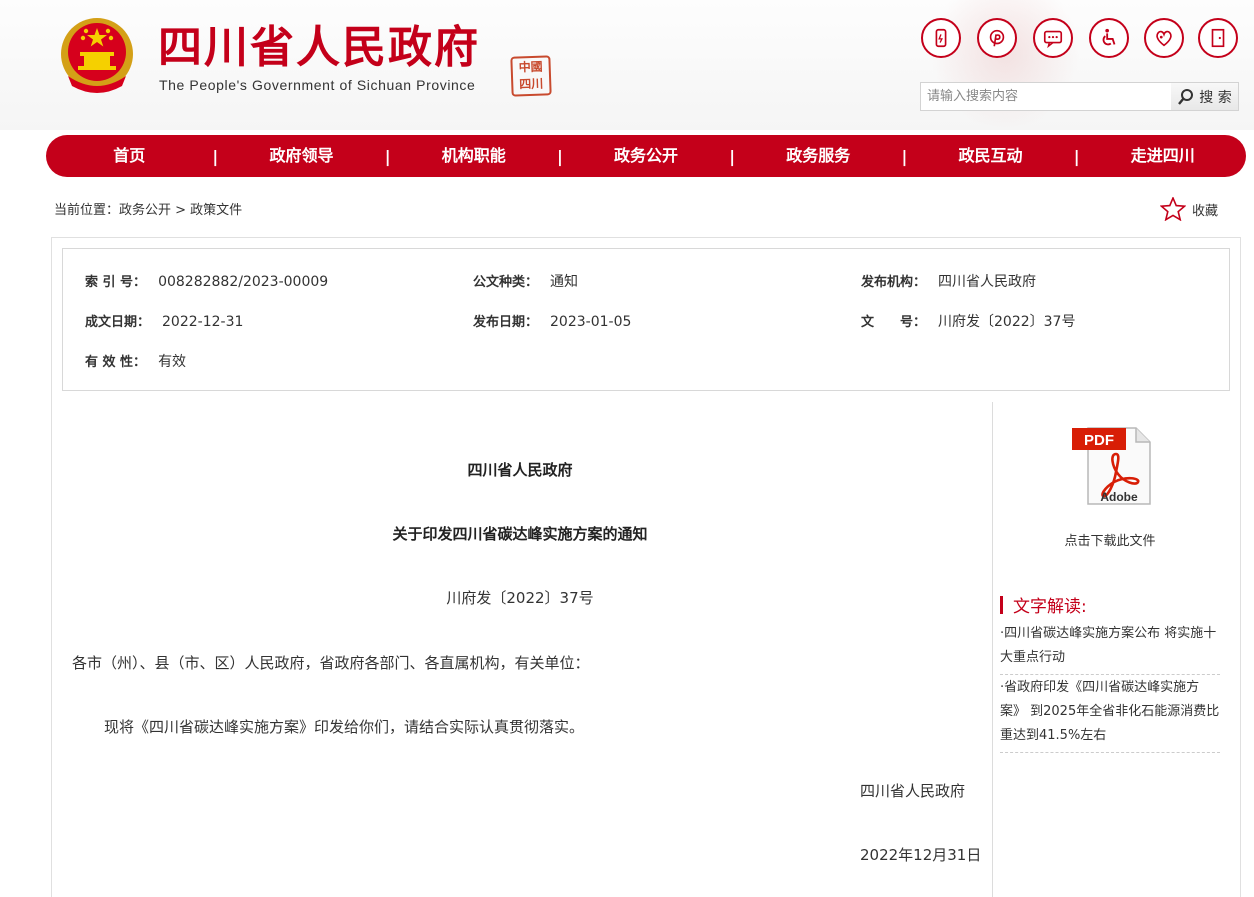 This screenshot has height=897, width=1254. I want to click on nav-item-open-government: 政务公开, so click(646, 156).